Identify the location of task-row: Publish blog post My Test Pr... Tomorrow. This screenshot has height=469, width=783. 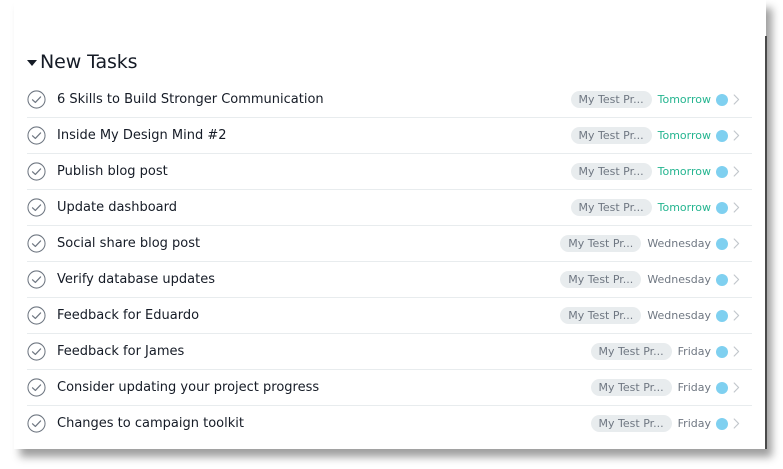
(389, 172).